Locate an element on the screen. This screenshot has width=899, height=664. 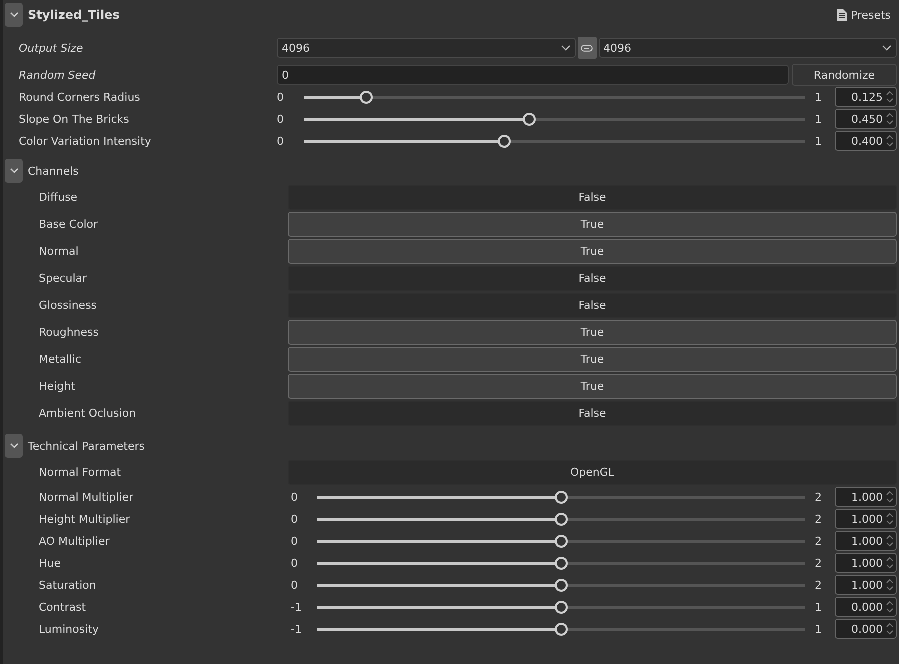
parameter-label: Output Size is located at coordinates (51, 48).